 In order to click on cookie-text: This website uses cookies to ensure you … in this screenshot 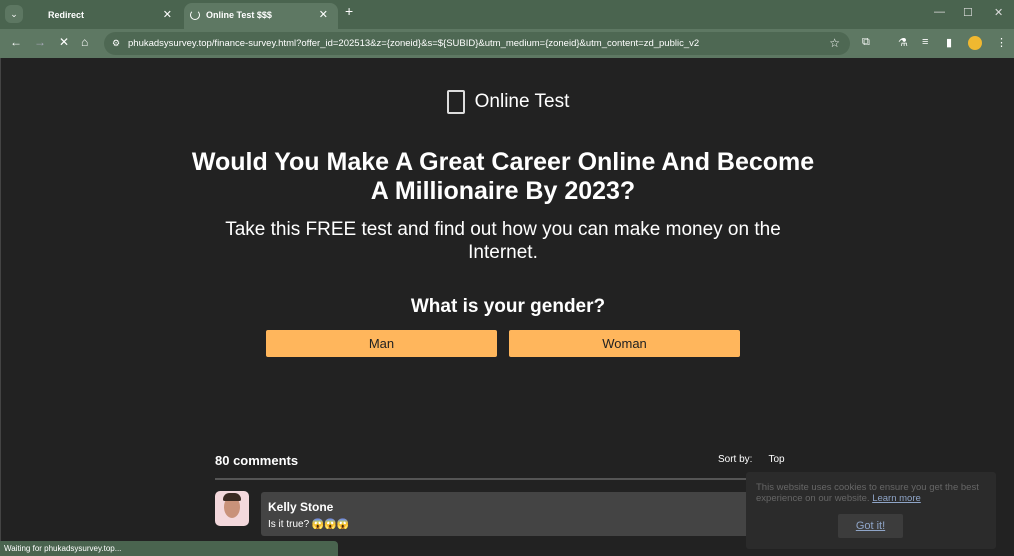, I will do `click(867, 493)`.